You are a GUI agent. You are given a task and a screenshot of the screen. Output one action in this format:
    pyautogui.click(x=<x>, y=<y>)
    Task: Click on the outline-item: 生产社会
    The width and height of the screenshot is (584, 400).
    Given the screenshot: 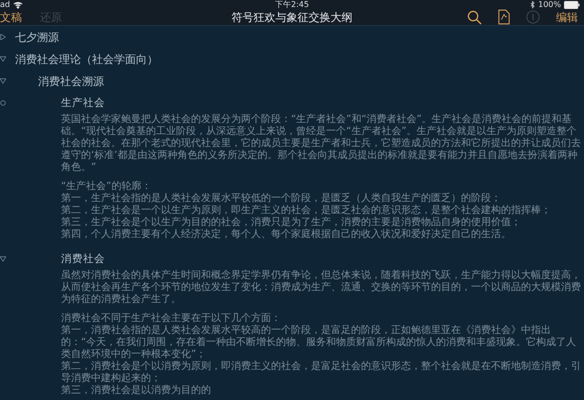 What is the action you would take?
    pyautogui.click(x=83, y=103)
    